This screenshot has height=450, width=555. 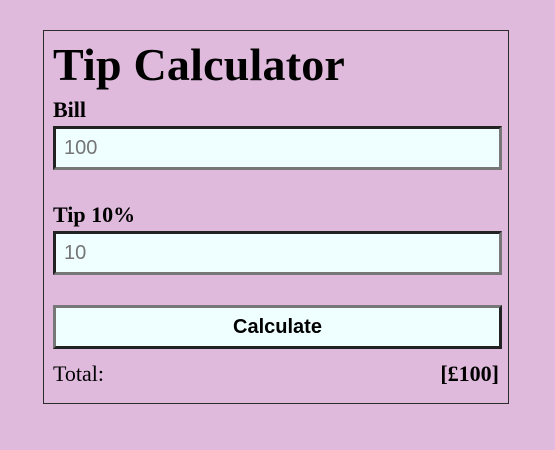 I want to click on total-label: Total:, so click(x=79, y=374).